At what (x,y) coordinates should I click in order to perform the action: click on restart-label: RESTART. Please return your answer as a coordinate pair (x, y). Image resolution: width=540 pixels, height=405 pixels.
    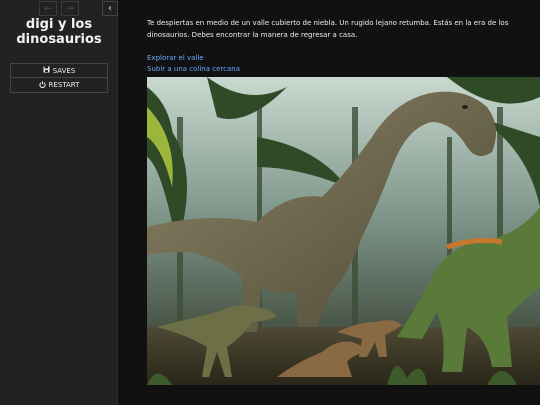
    Looking at the image, I should click on (64, 85).